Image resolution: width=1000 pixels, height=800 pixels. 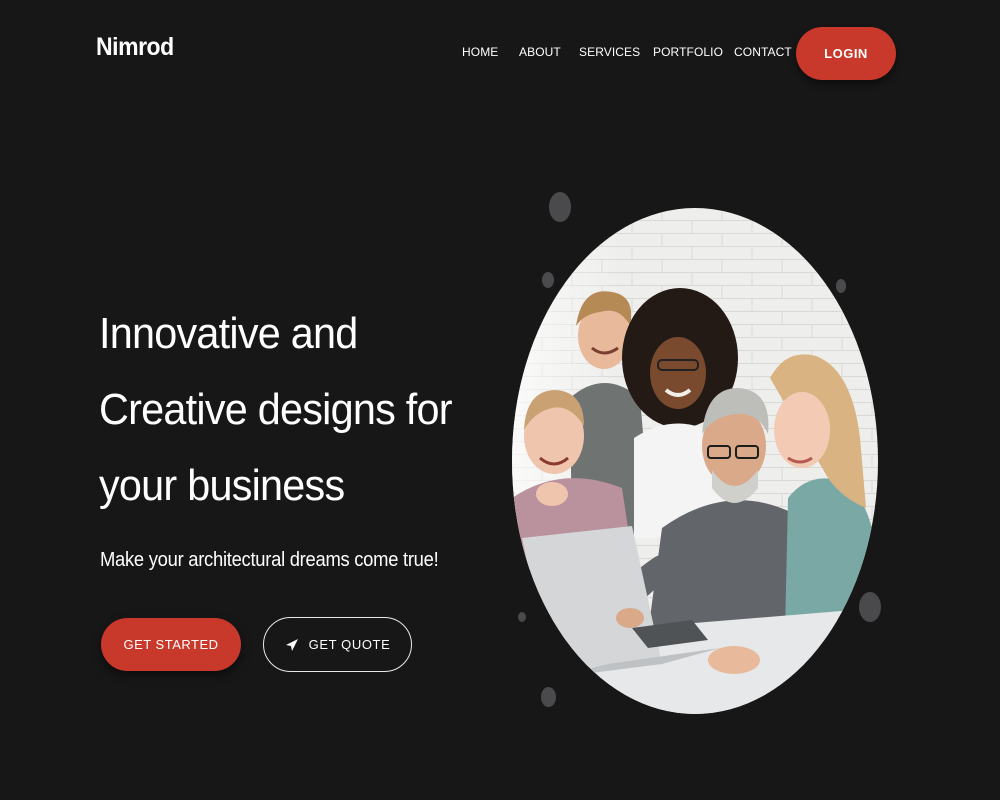 I want to click on paper-plane-icon, so click(x=292, y=645).